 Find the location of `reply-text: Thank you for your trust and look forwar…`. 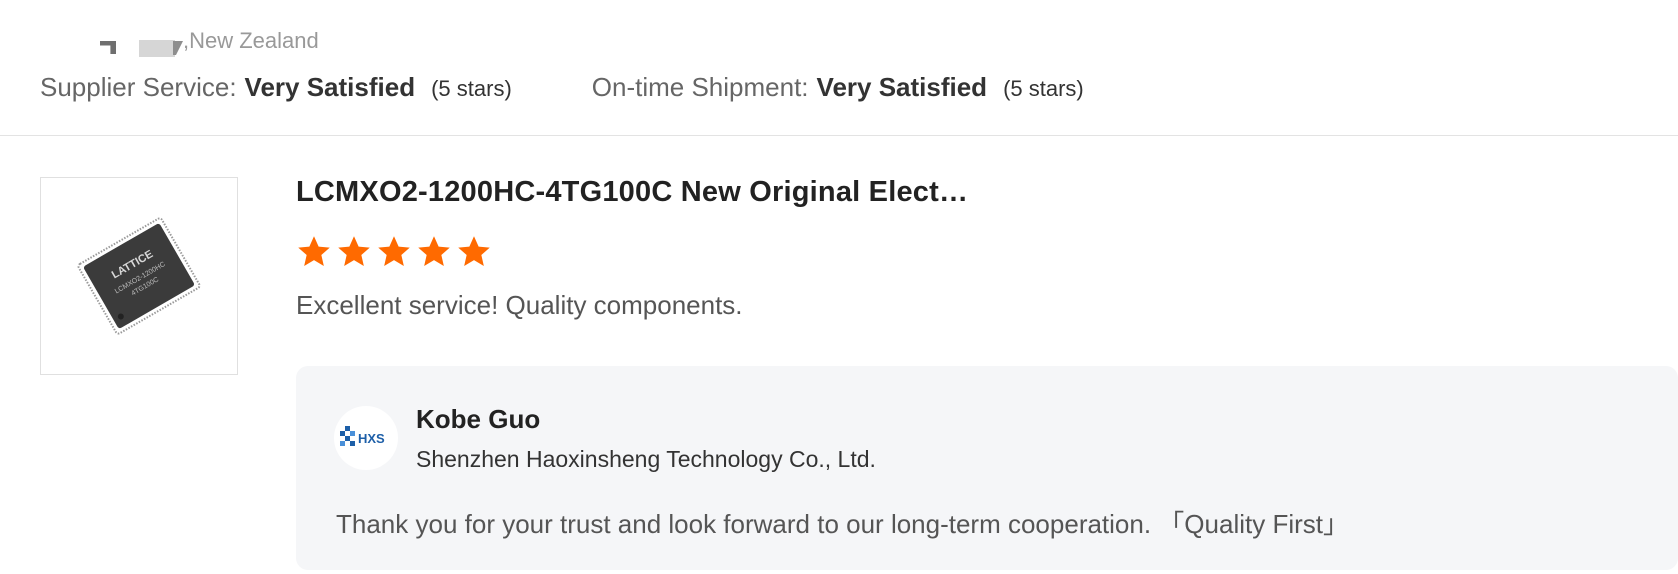

reply-text: Thank you for your trust and look forwar… is located at coordinates (842, 524).